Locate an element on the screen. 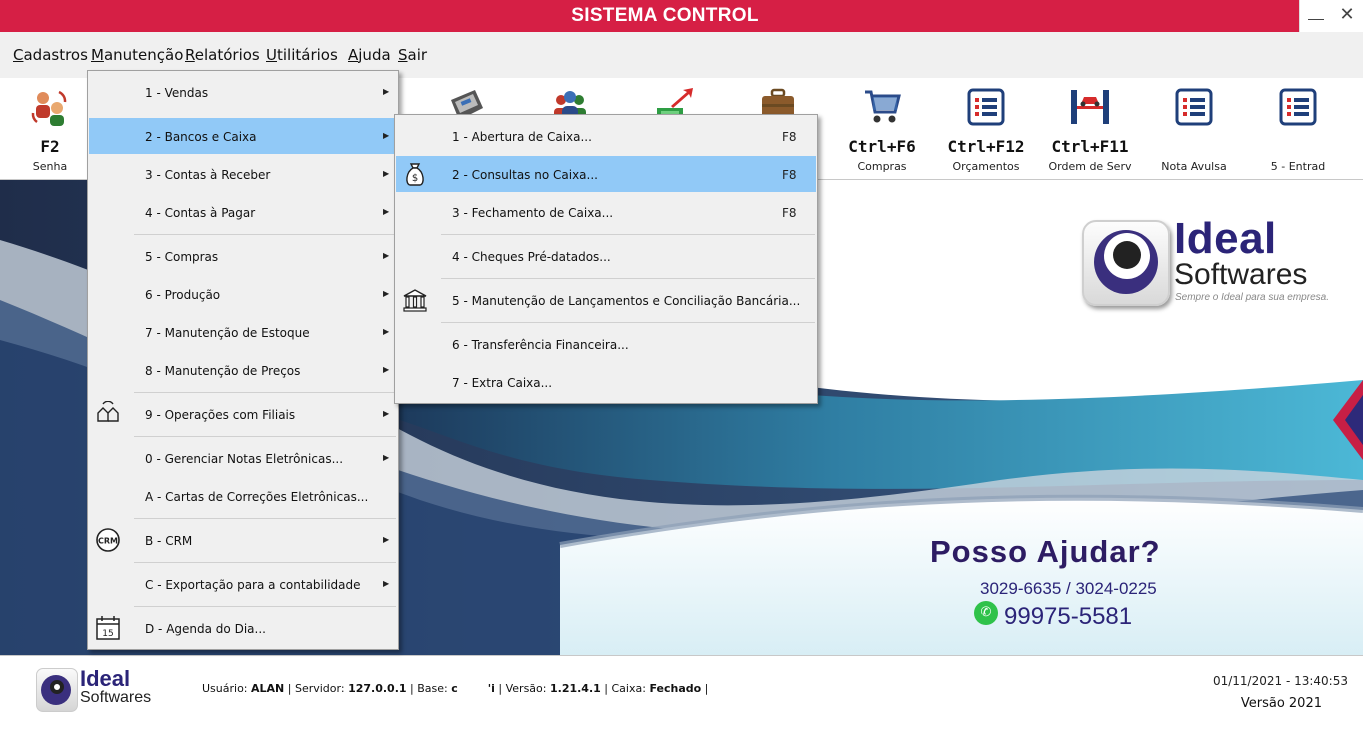 This screenshot has width=1363, height=729. toolbar-orcamentos-button: Ctrl+F12 Orçamentos is located at coordinates (986, 128).